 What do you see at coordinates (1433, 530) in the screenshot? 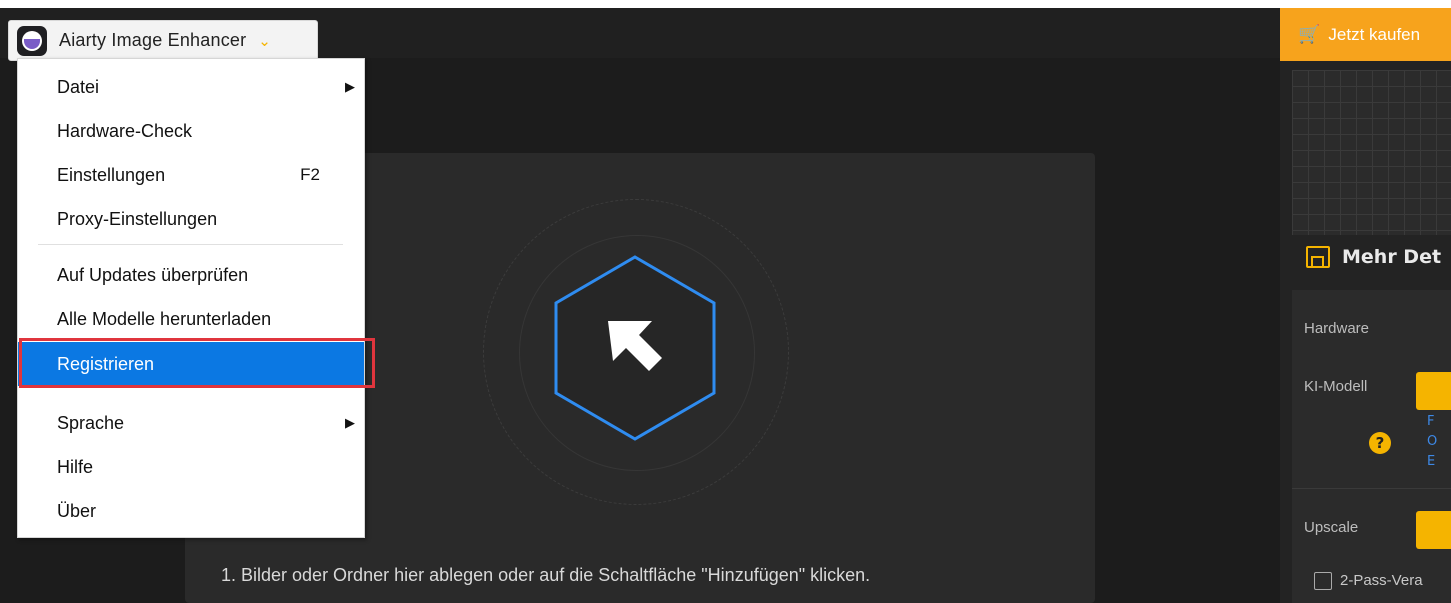
I see `upscale-select-button` at bounding box center [1433, 530].